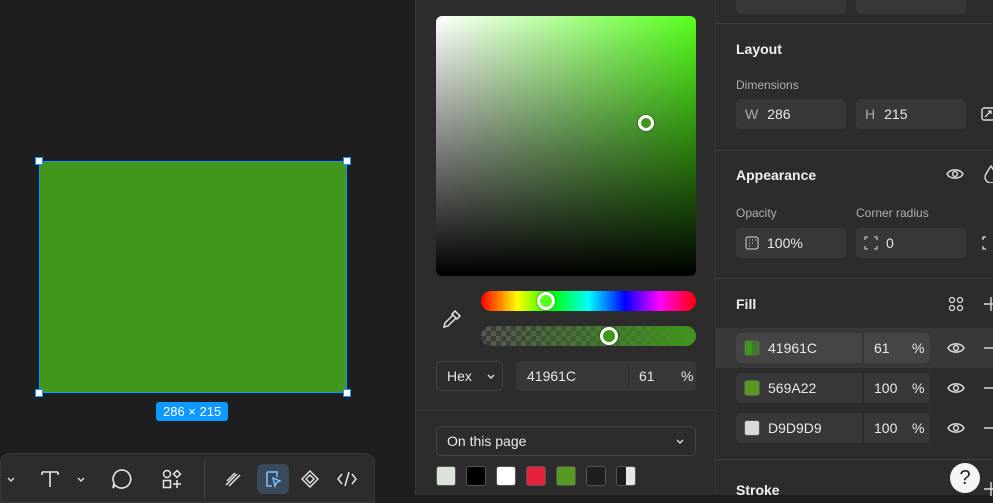  I want to click on independent-corners-icon, so click(986, 243).